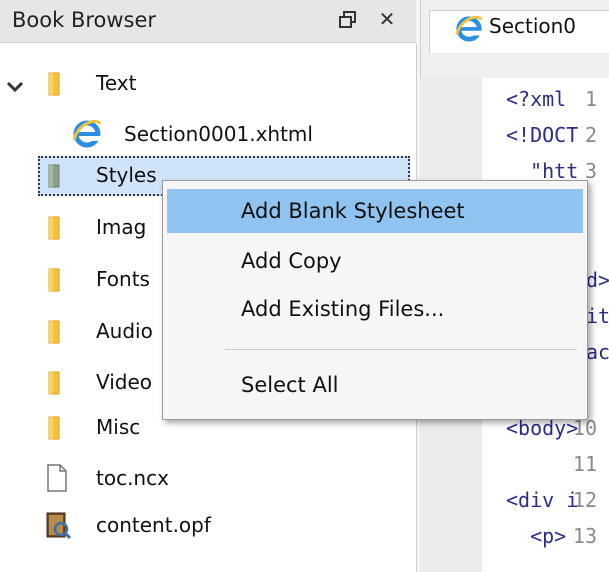  What do you see at coordinates (533, 26) in the screenshot?
I see `tab-label: Section0` at bounding box center [533, 26].